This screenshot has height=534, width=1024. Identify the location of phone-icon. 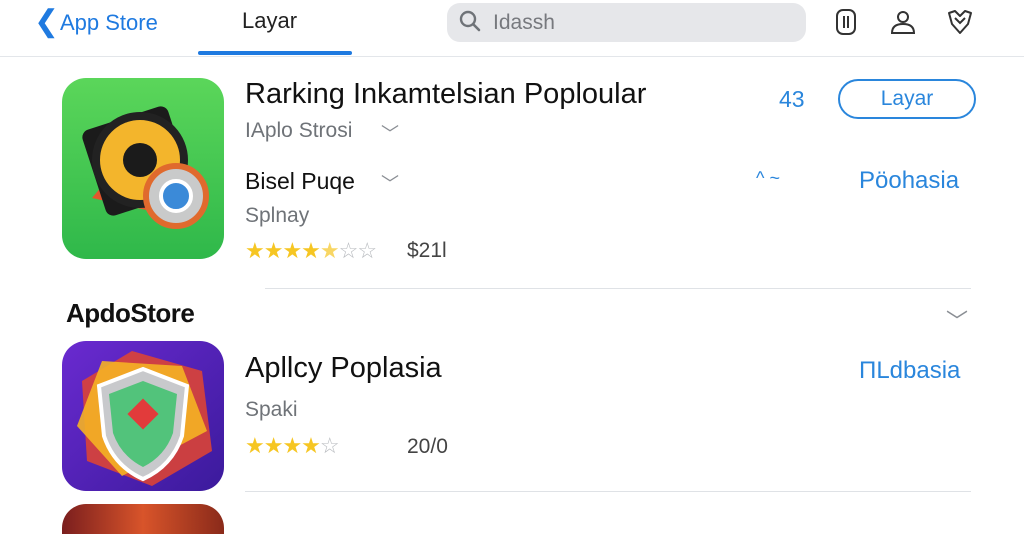
(846, 22).